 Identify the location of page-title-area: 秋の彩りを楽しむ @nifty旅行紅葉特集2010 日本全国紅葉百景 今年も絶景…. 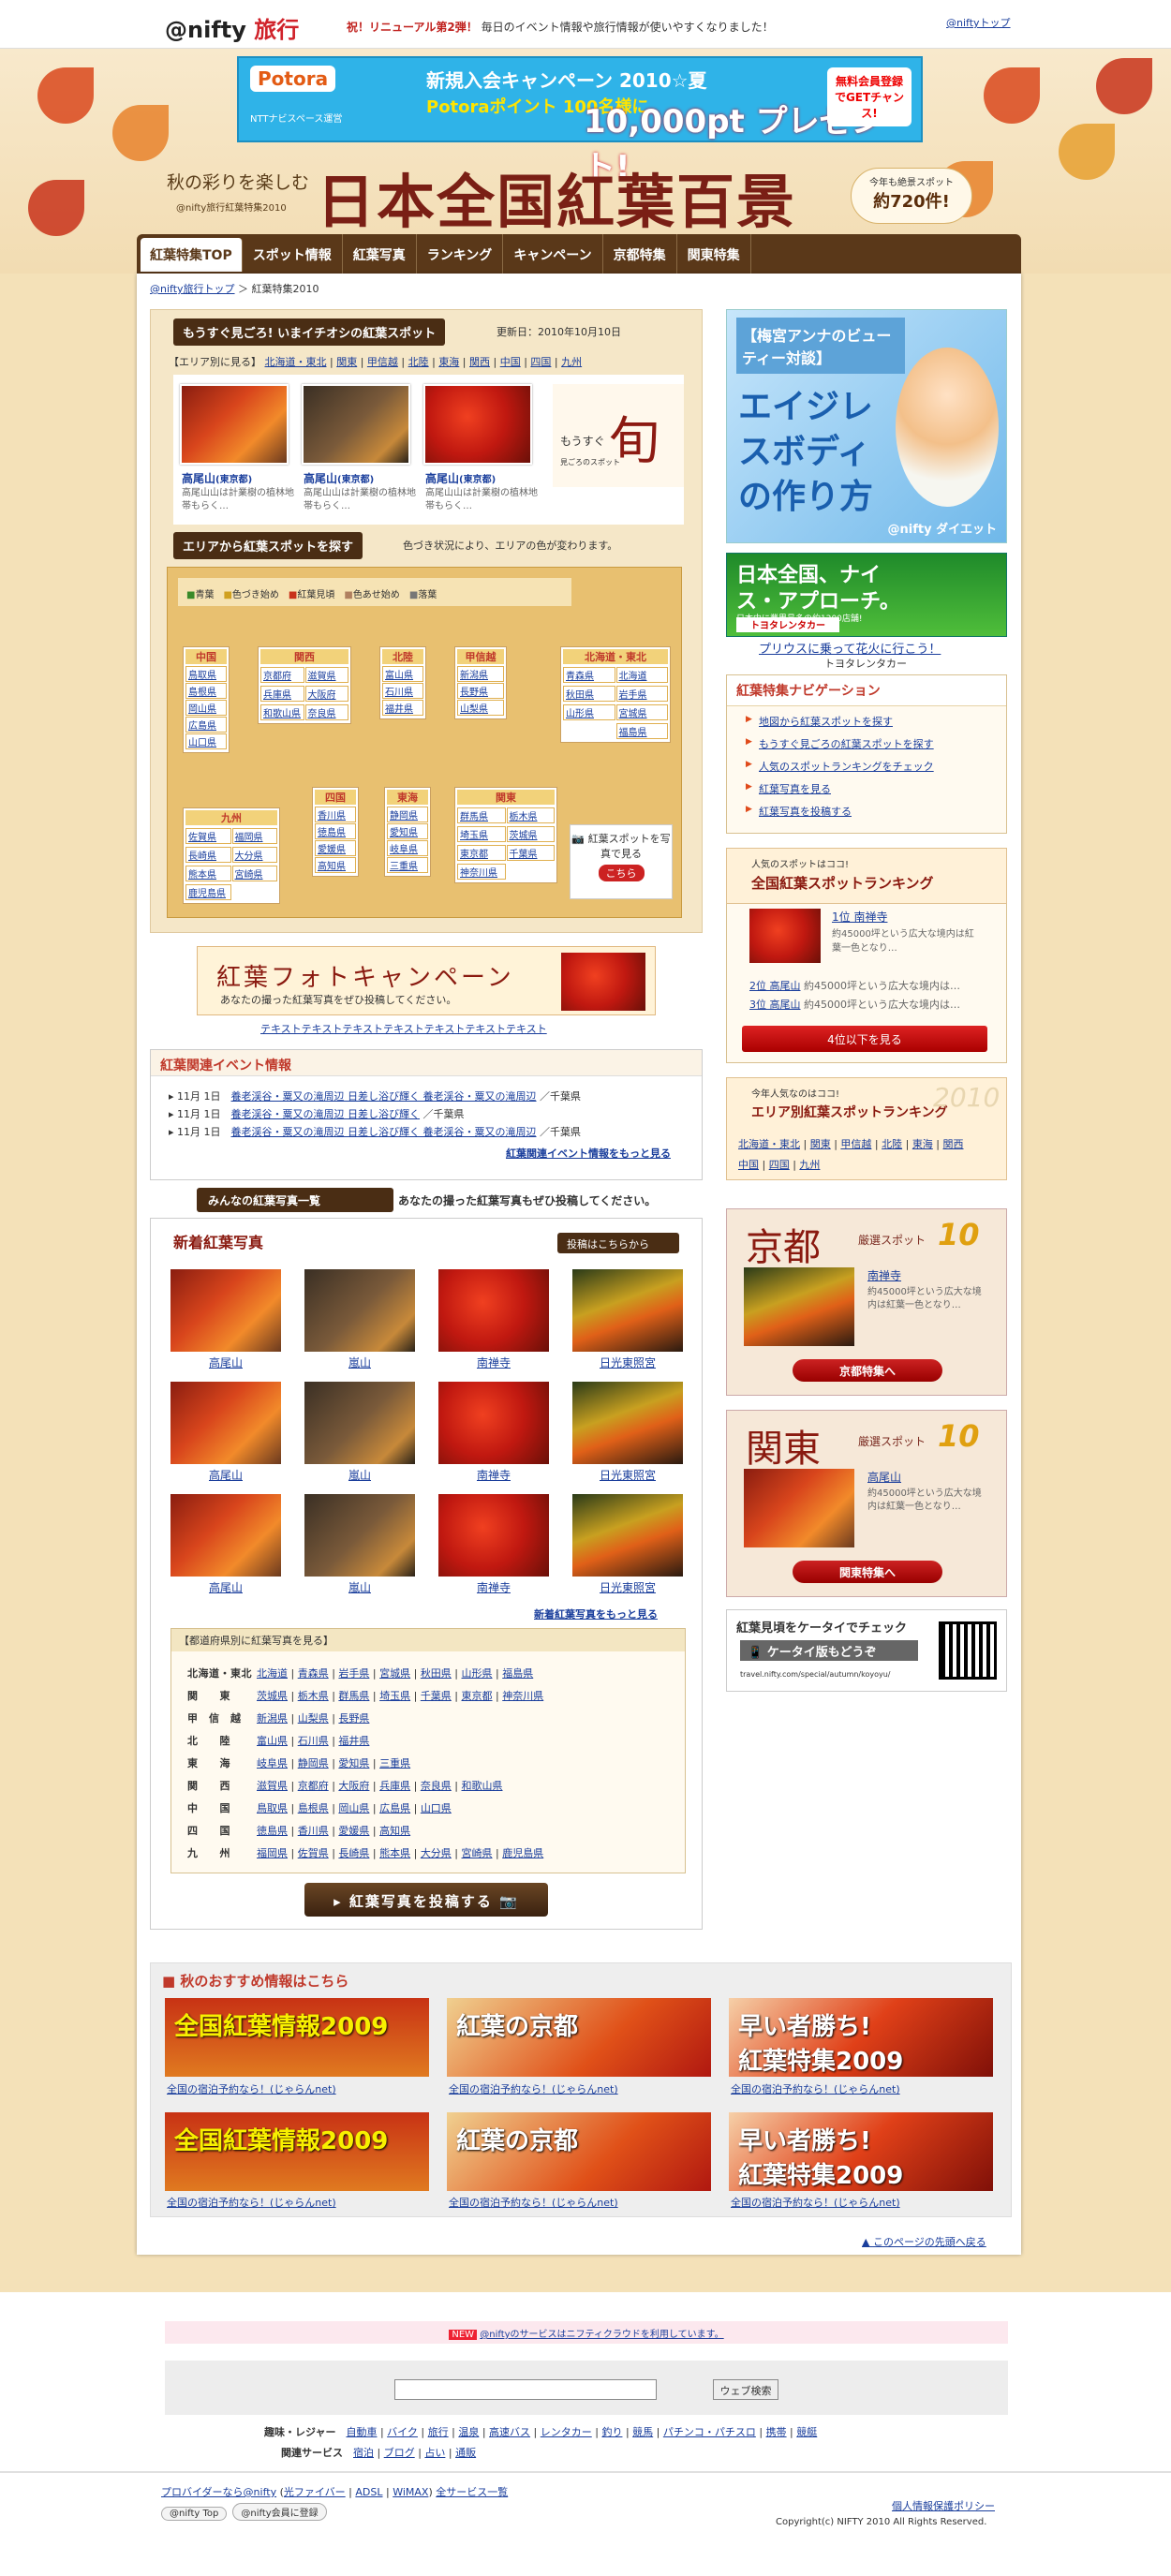
(588, 195).